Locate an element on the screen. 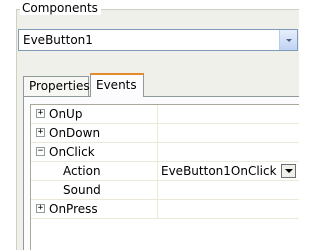 Image resolution: width=320 pixels, height=250 pixels. event-row-ondown: + OnDown is located at coordinates (165, 133).